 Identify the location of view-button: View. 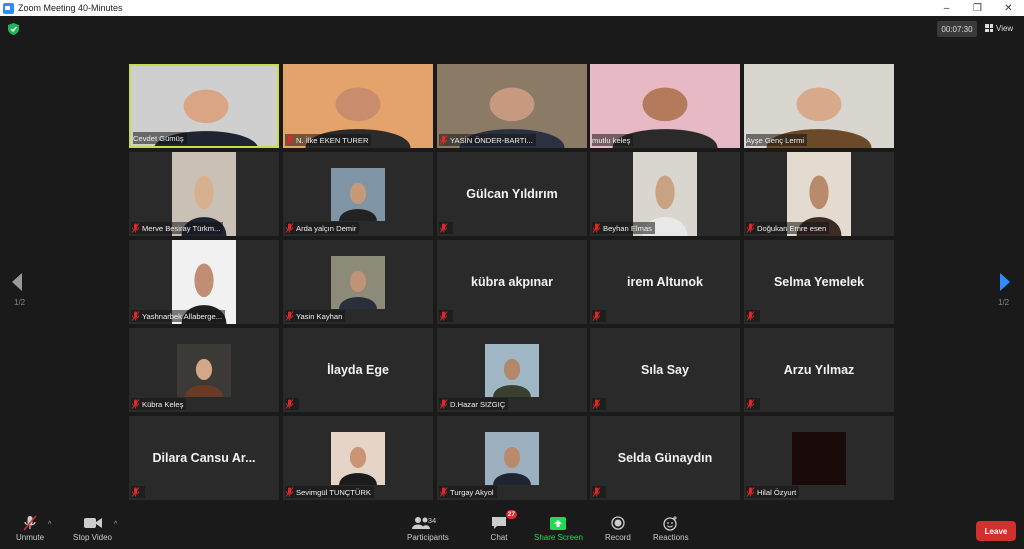
(999, 28).